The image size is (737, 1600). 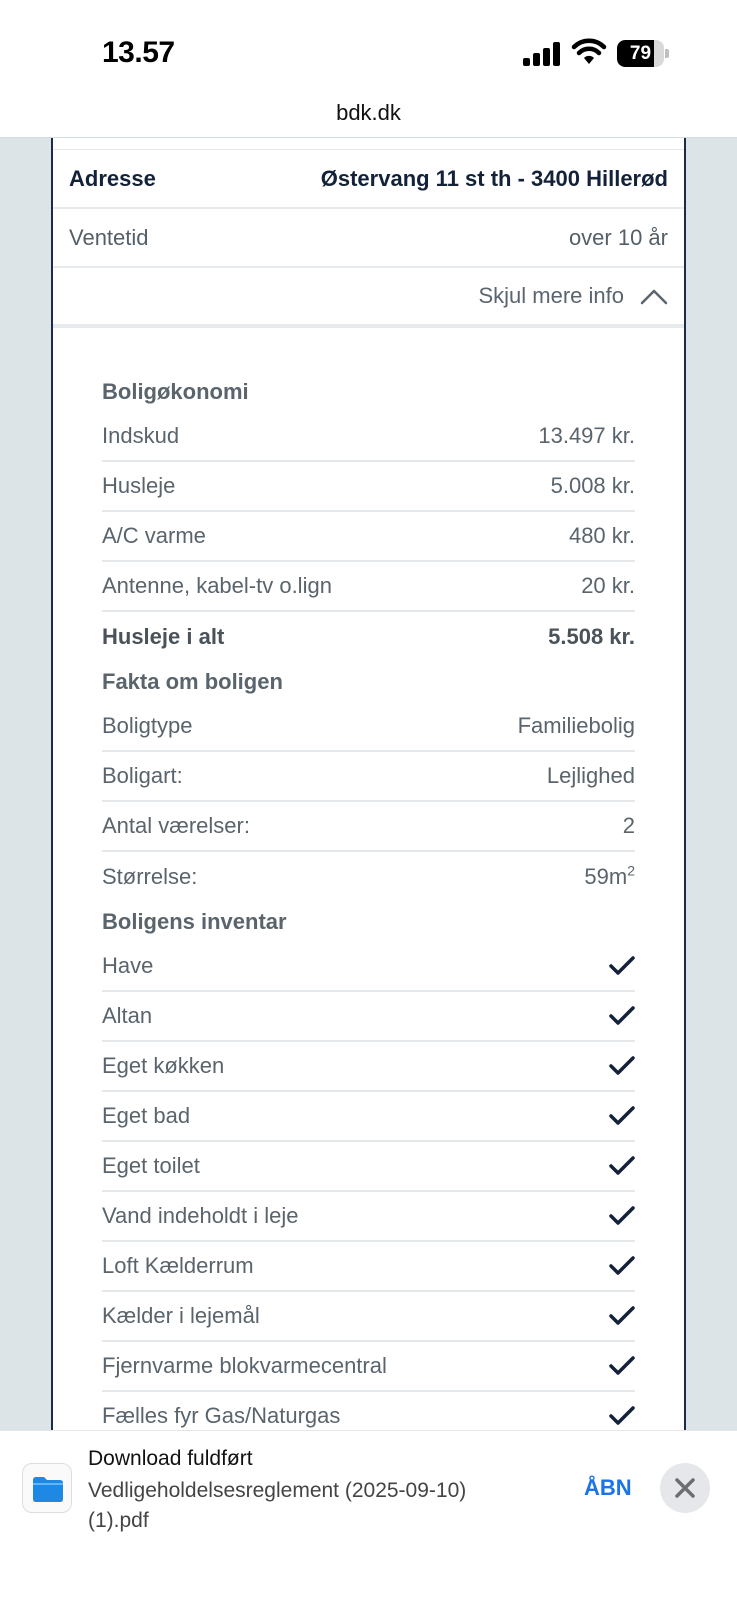 What do you see at coordinates (112, 178) in the screenshot?
I see `address-label: Adresse` at bounding box center [112, 178].